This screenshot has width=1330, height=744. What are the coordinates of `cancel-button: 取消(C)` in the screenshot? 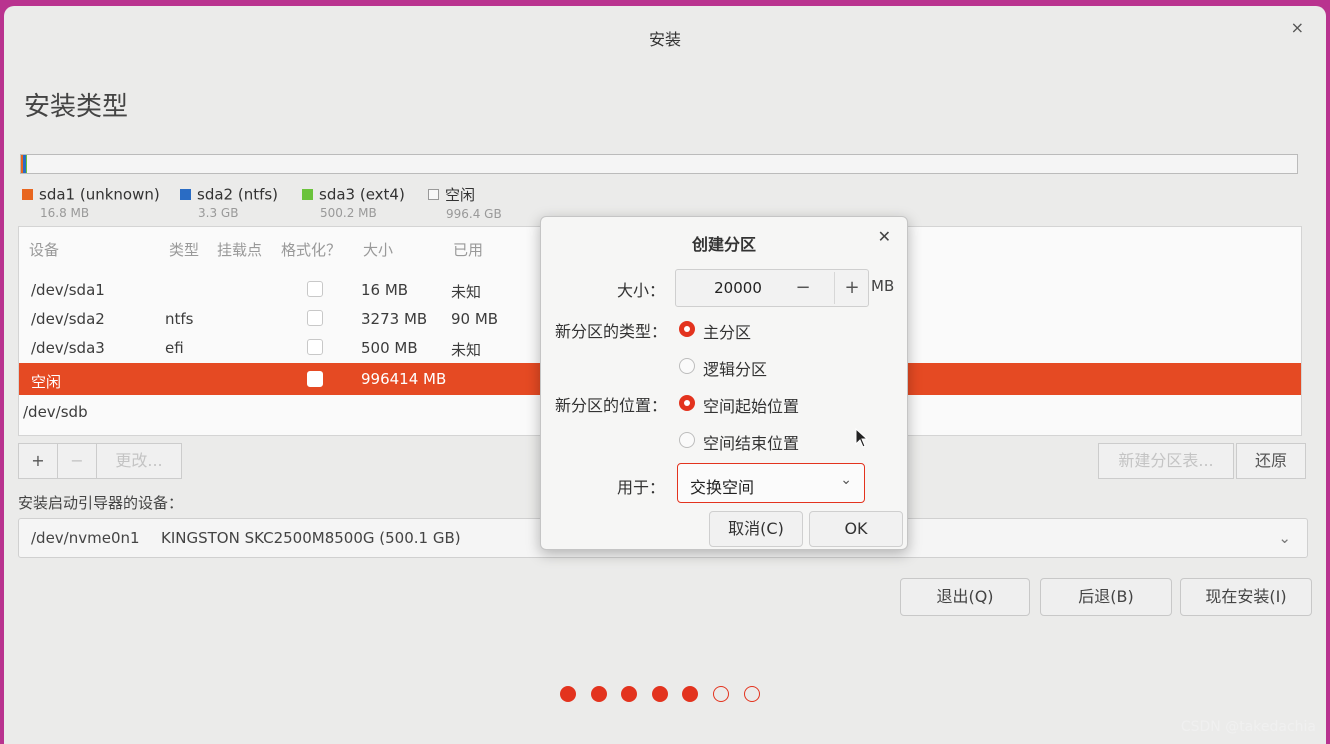 It's located at (756, 529).